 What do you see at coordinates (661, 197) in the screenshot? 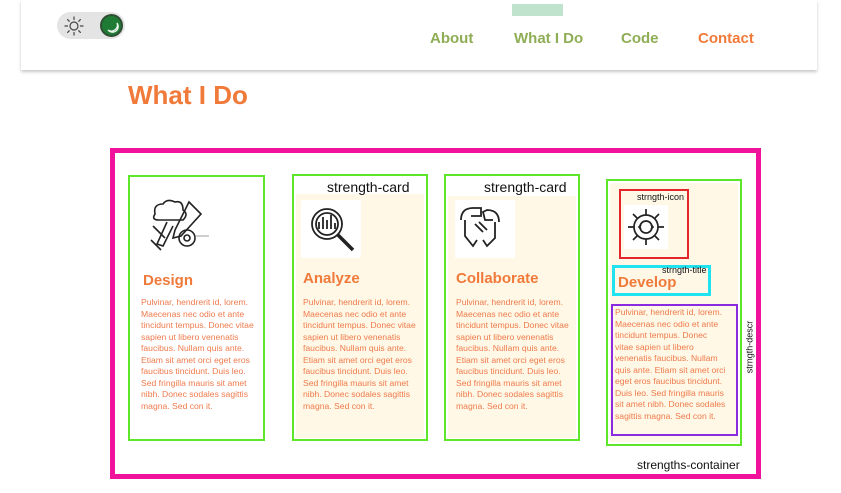
I see `strength-icon-label: strngth-icon` at bounding box center [661, 197].